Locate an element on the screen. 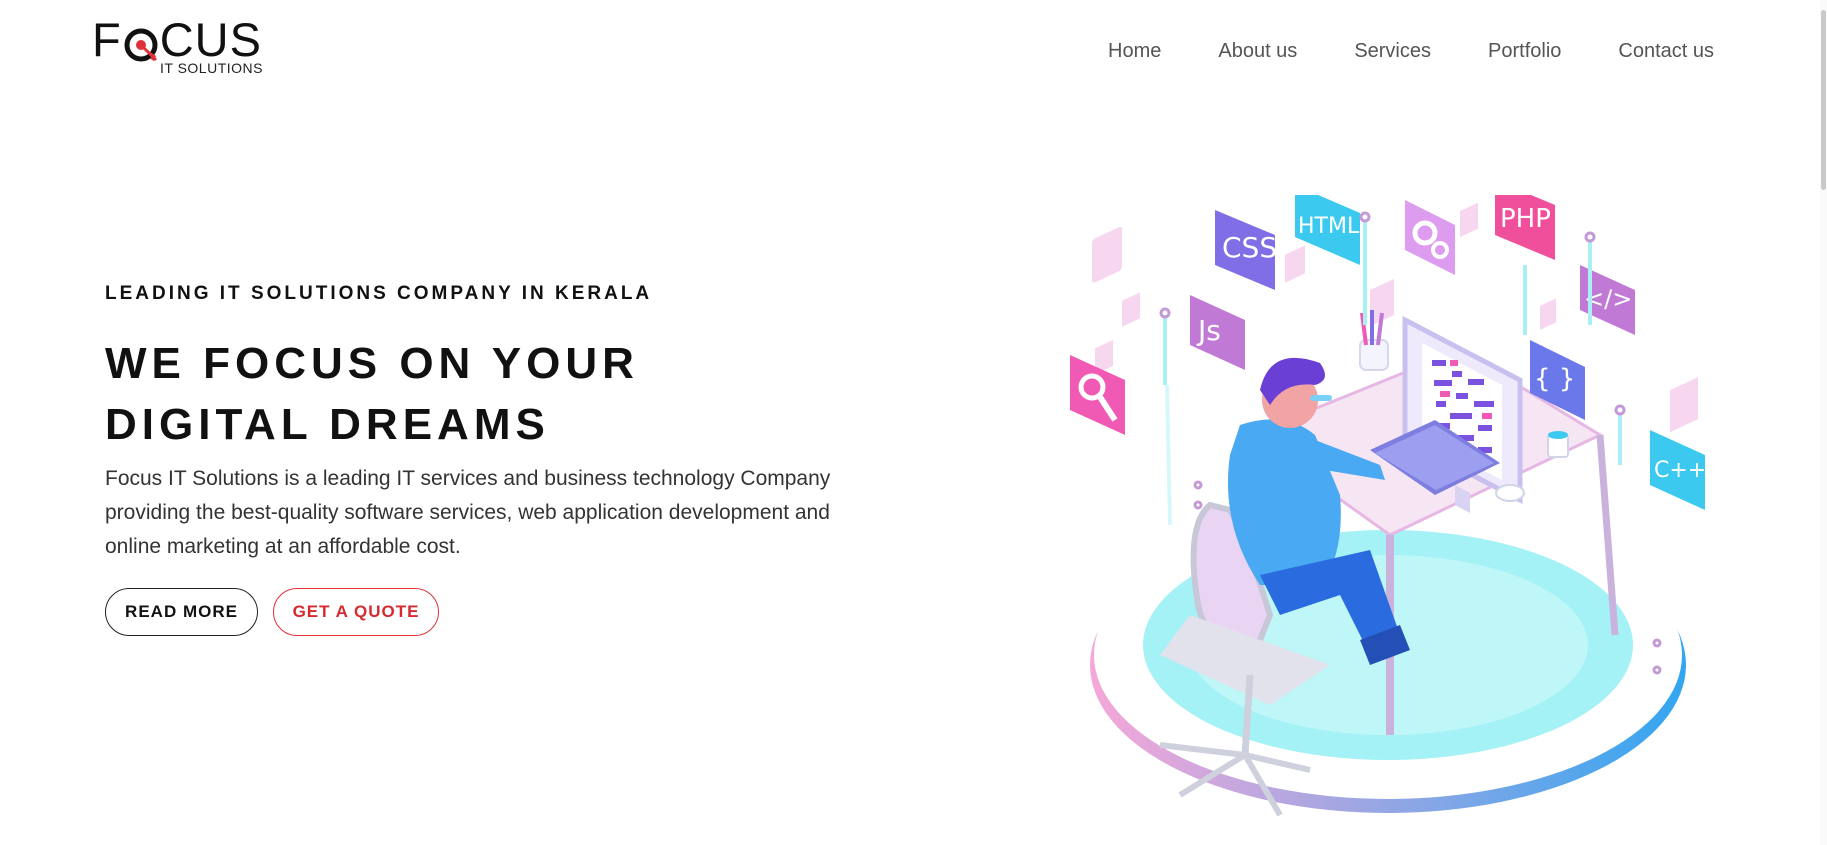 This screenshot has width=1827, height=845. logo-letter-f: F is located at coordinates (107, 39).